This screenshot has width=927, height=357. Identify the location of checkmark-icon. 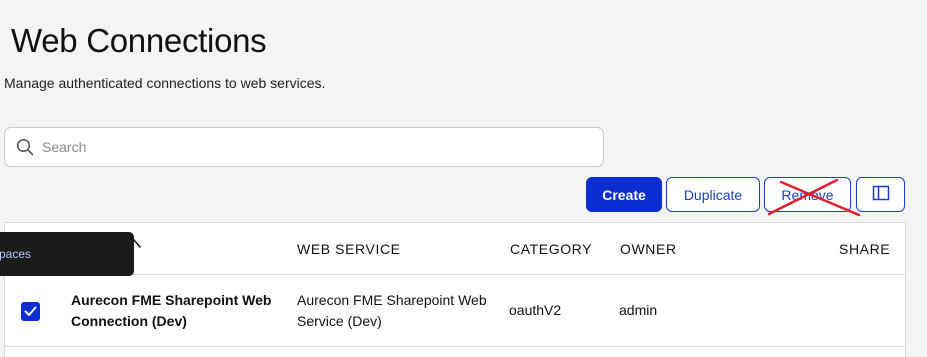
(30, 311).